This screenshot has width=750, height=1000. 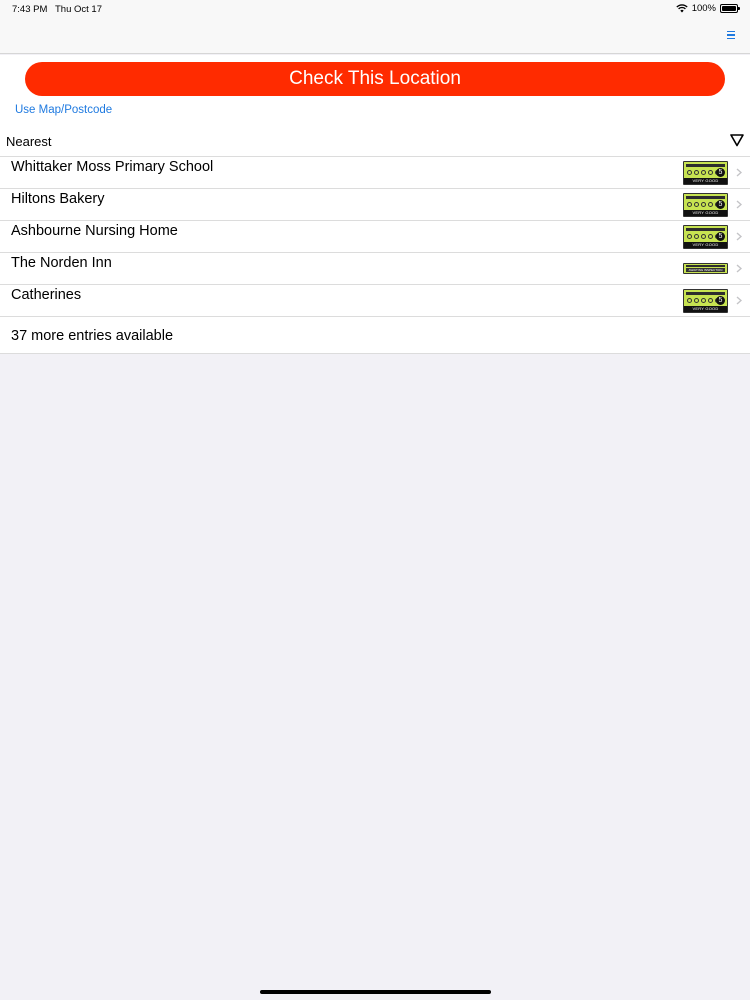 What do you see at coordinates (737, 140) in the screenshot?
I see `filter-triangle-icon` at bounding box center [737, 140].